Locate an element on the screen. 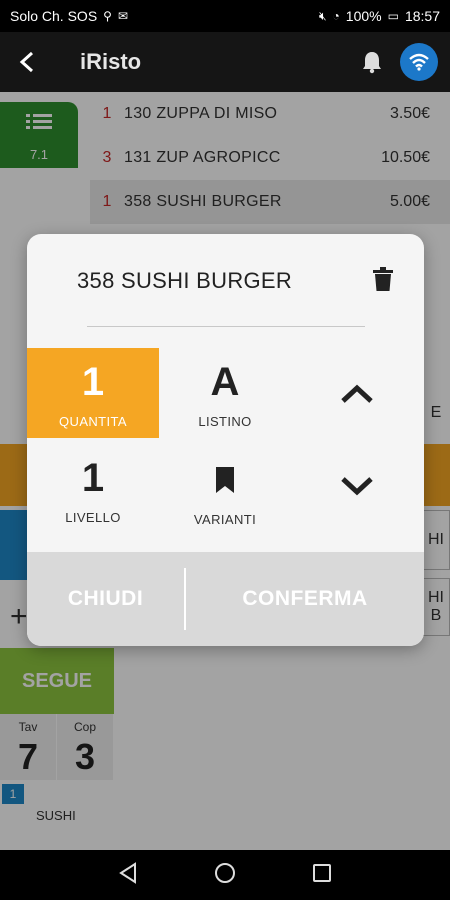  quantity-label: QUANTITA is located at coordinates (93, 421).